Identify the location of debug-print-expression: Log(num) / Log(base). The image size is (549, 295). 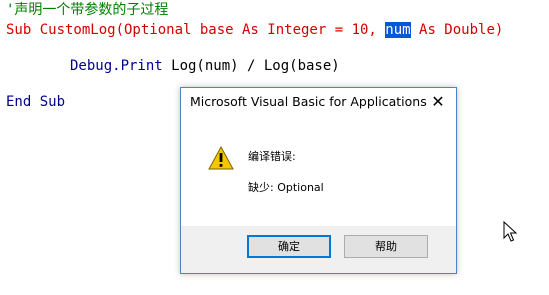
(251, 66).